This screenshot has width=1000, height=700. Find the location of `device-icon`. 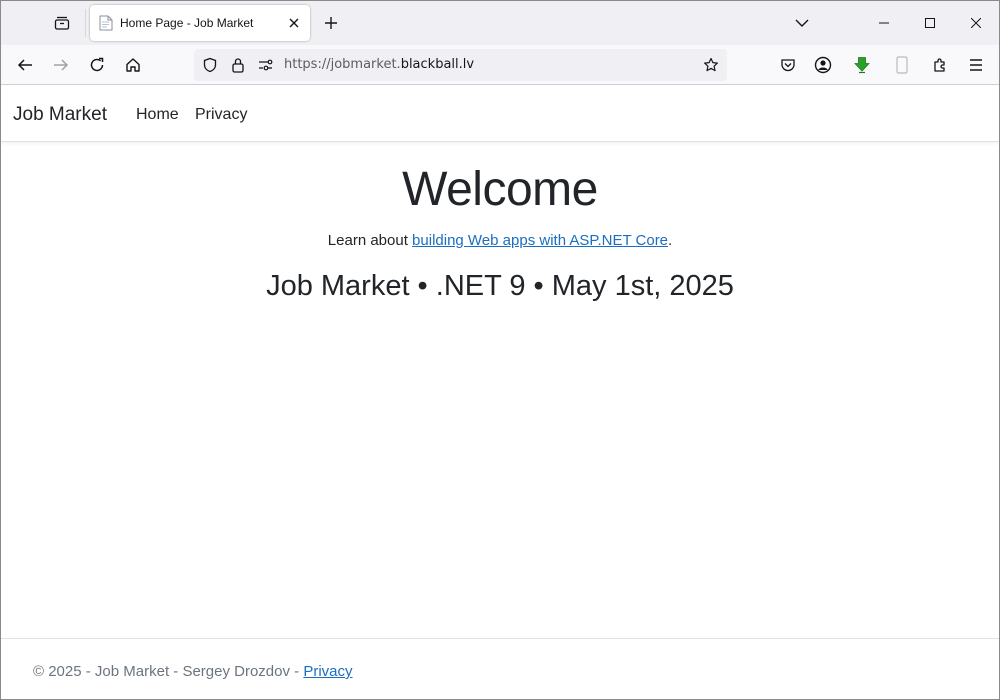

device-icon is located at coordinates (902, 65).